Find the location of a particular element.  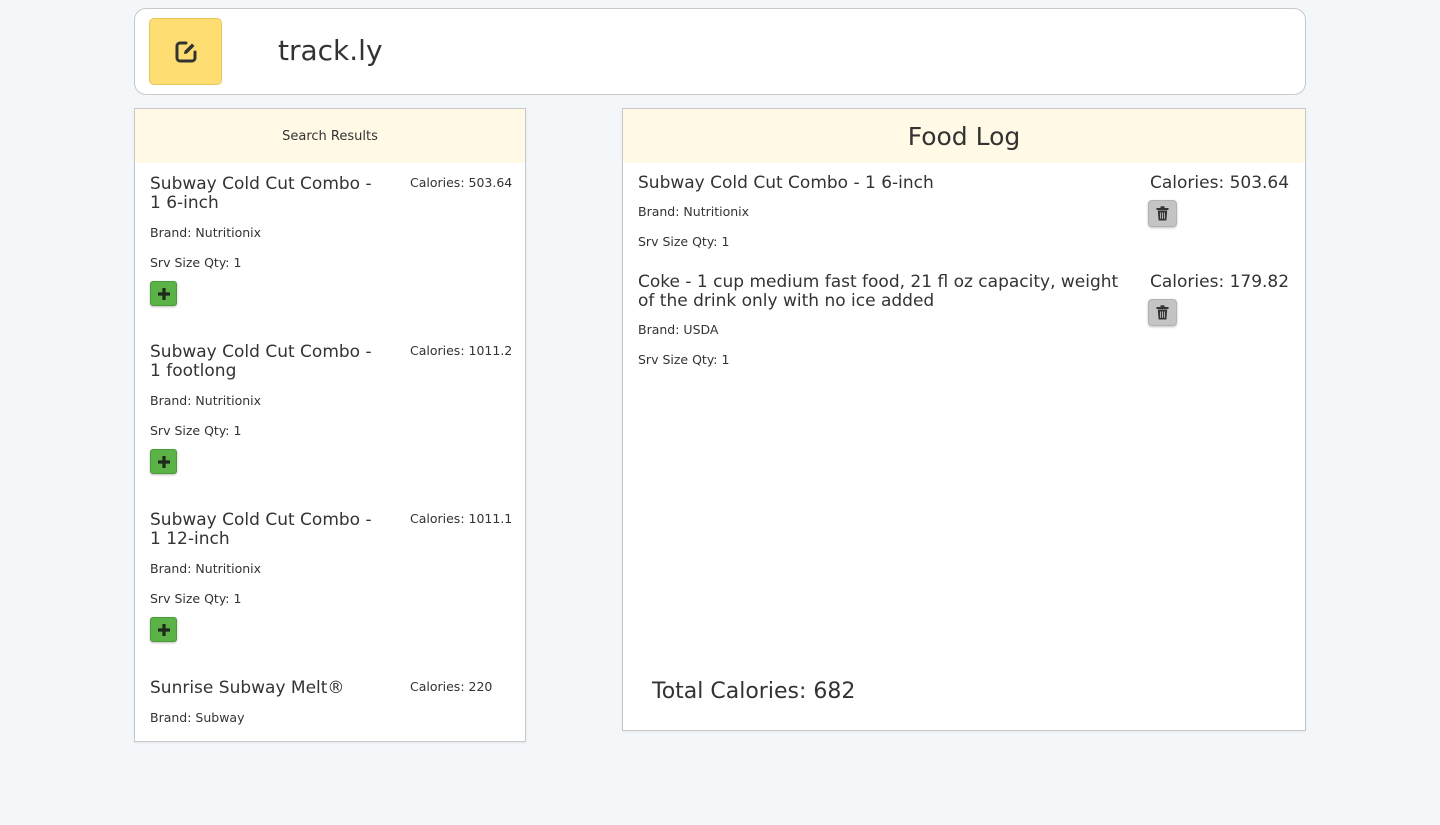

app-title: track.ly is located at coordinates (330, 50).